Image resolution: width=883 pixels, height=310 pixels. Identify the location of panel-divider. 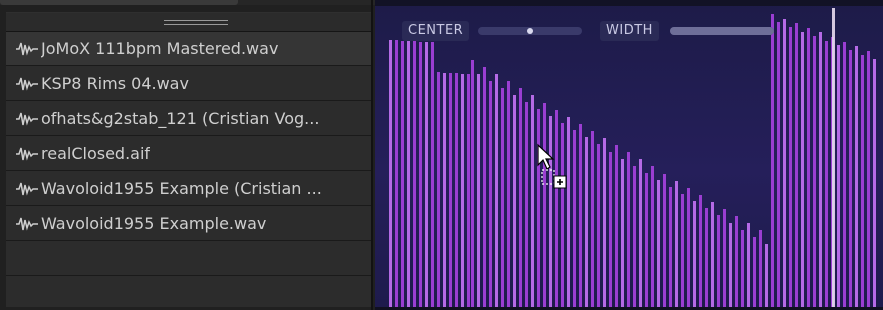
(372, 155).